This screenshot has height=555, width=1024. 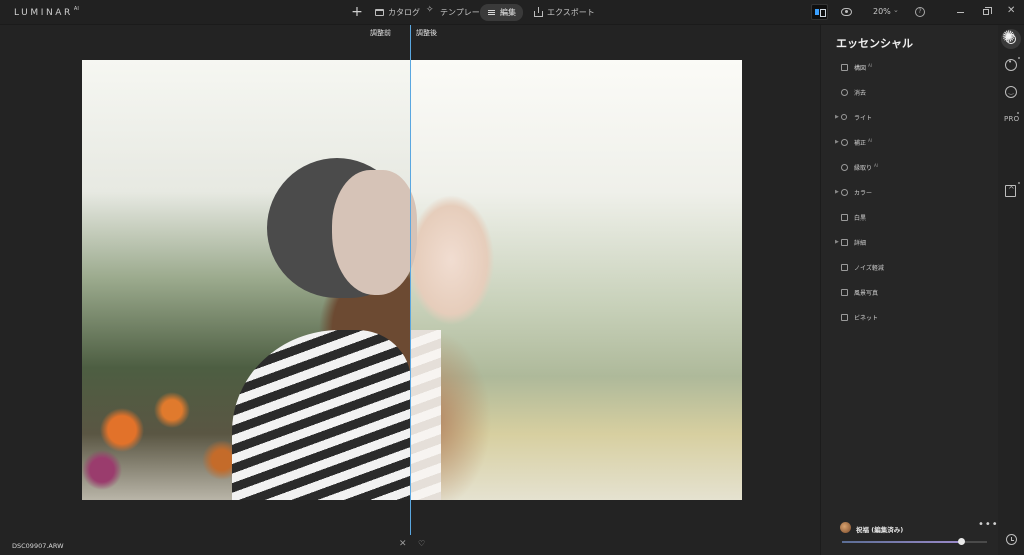 What do you see at coordinates (863, 118) in the screenshot?
I see `tool-label: ライト` at bounding box center [863, 118].